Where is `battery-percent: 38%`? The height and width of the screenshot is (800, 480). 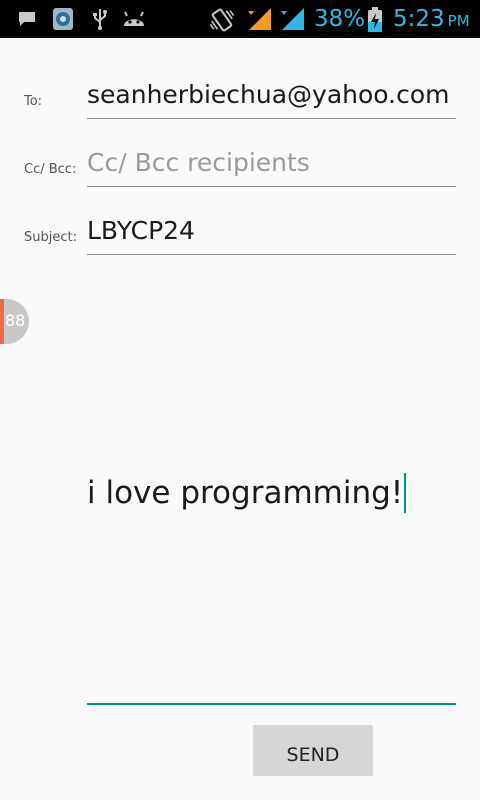 battery-percent: 38% is located at coordinates (340, 19).